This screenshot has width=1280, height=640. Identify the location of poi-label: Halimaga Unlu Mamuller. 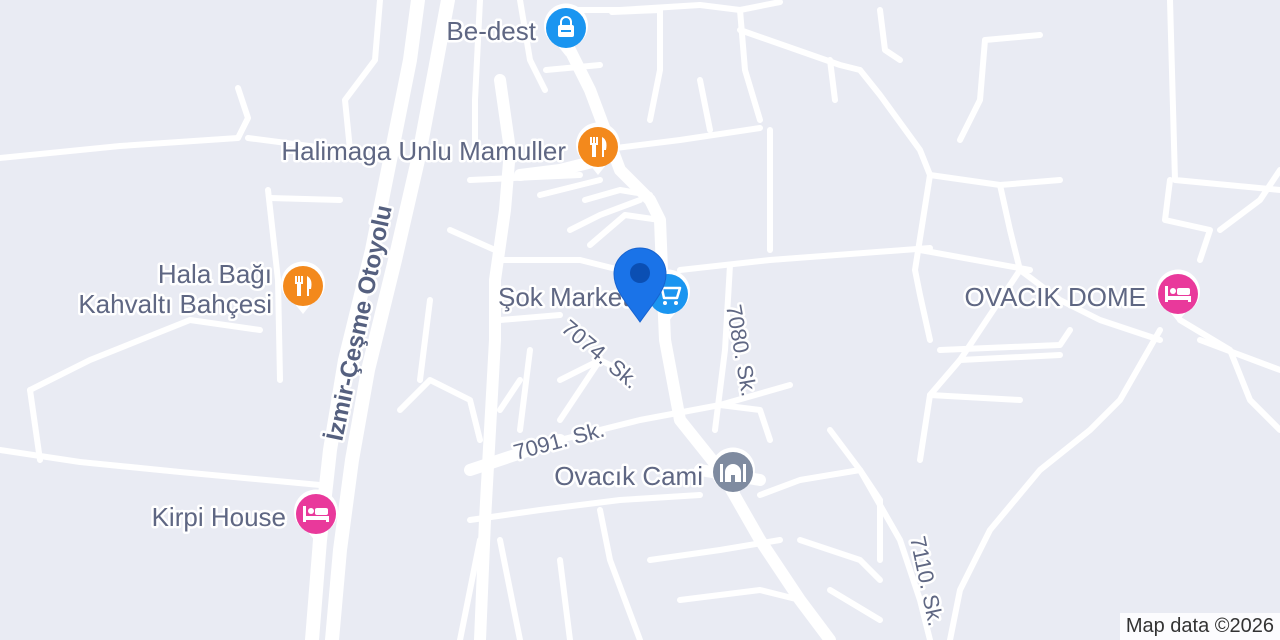
(423, 151).